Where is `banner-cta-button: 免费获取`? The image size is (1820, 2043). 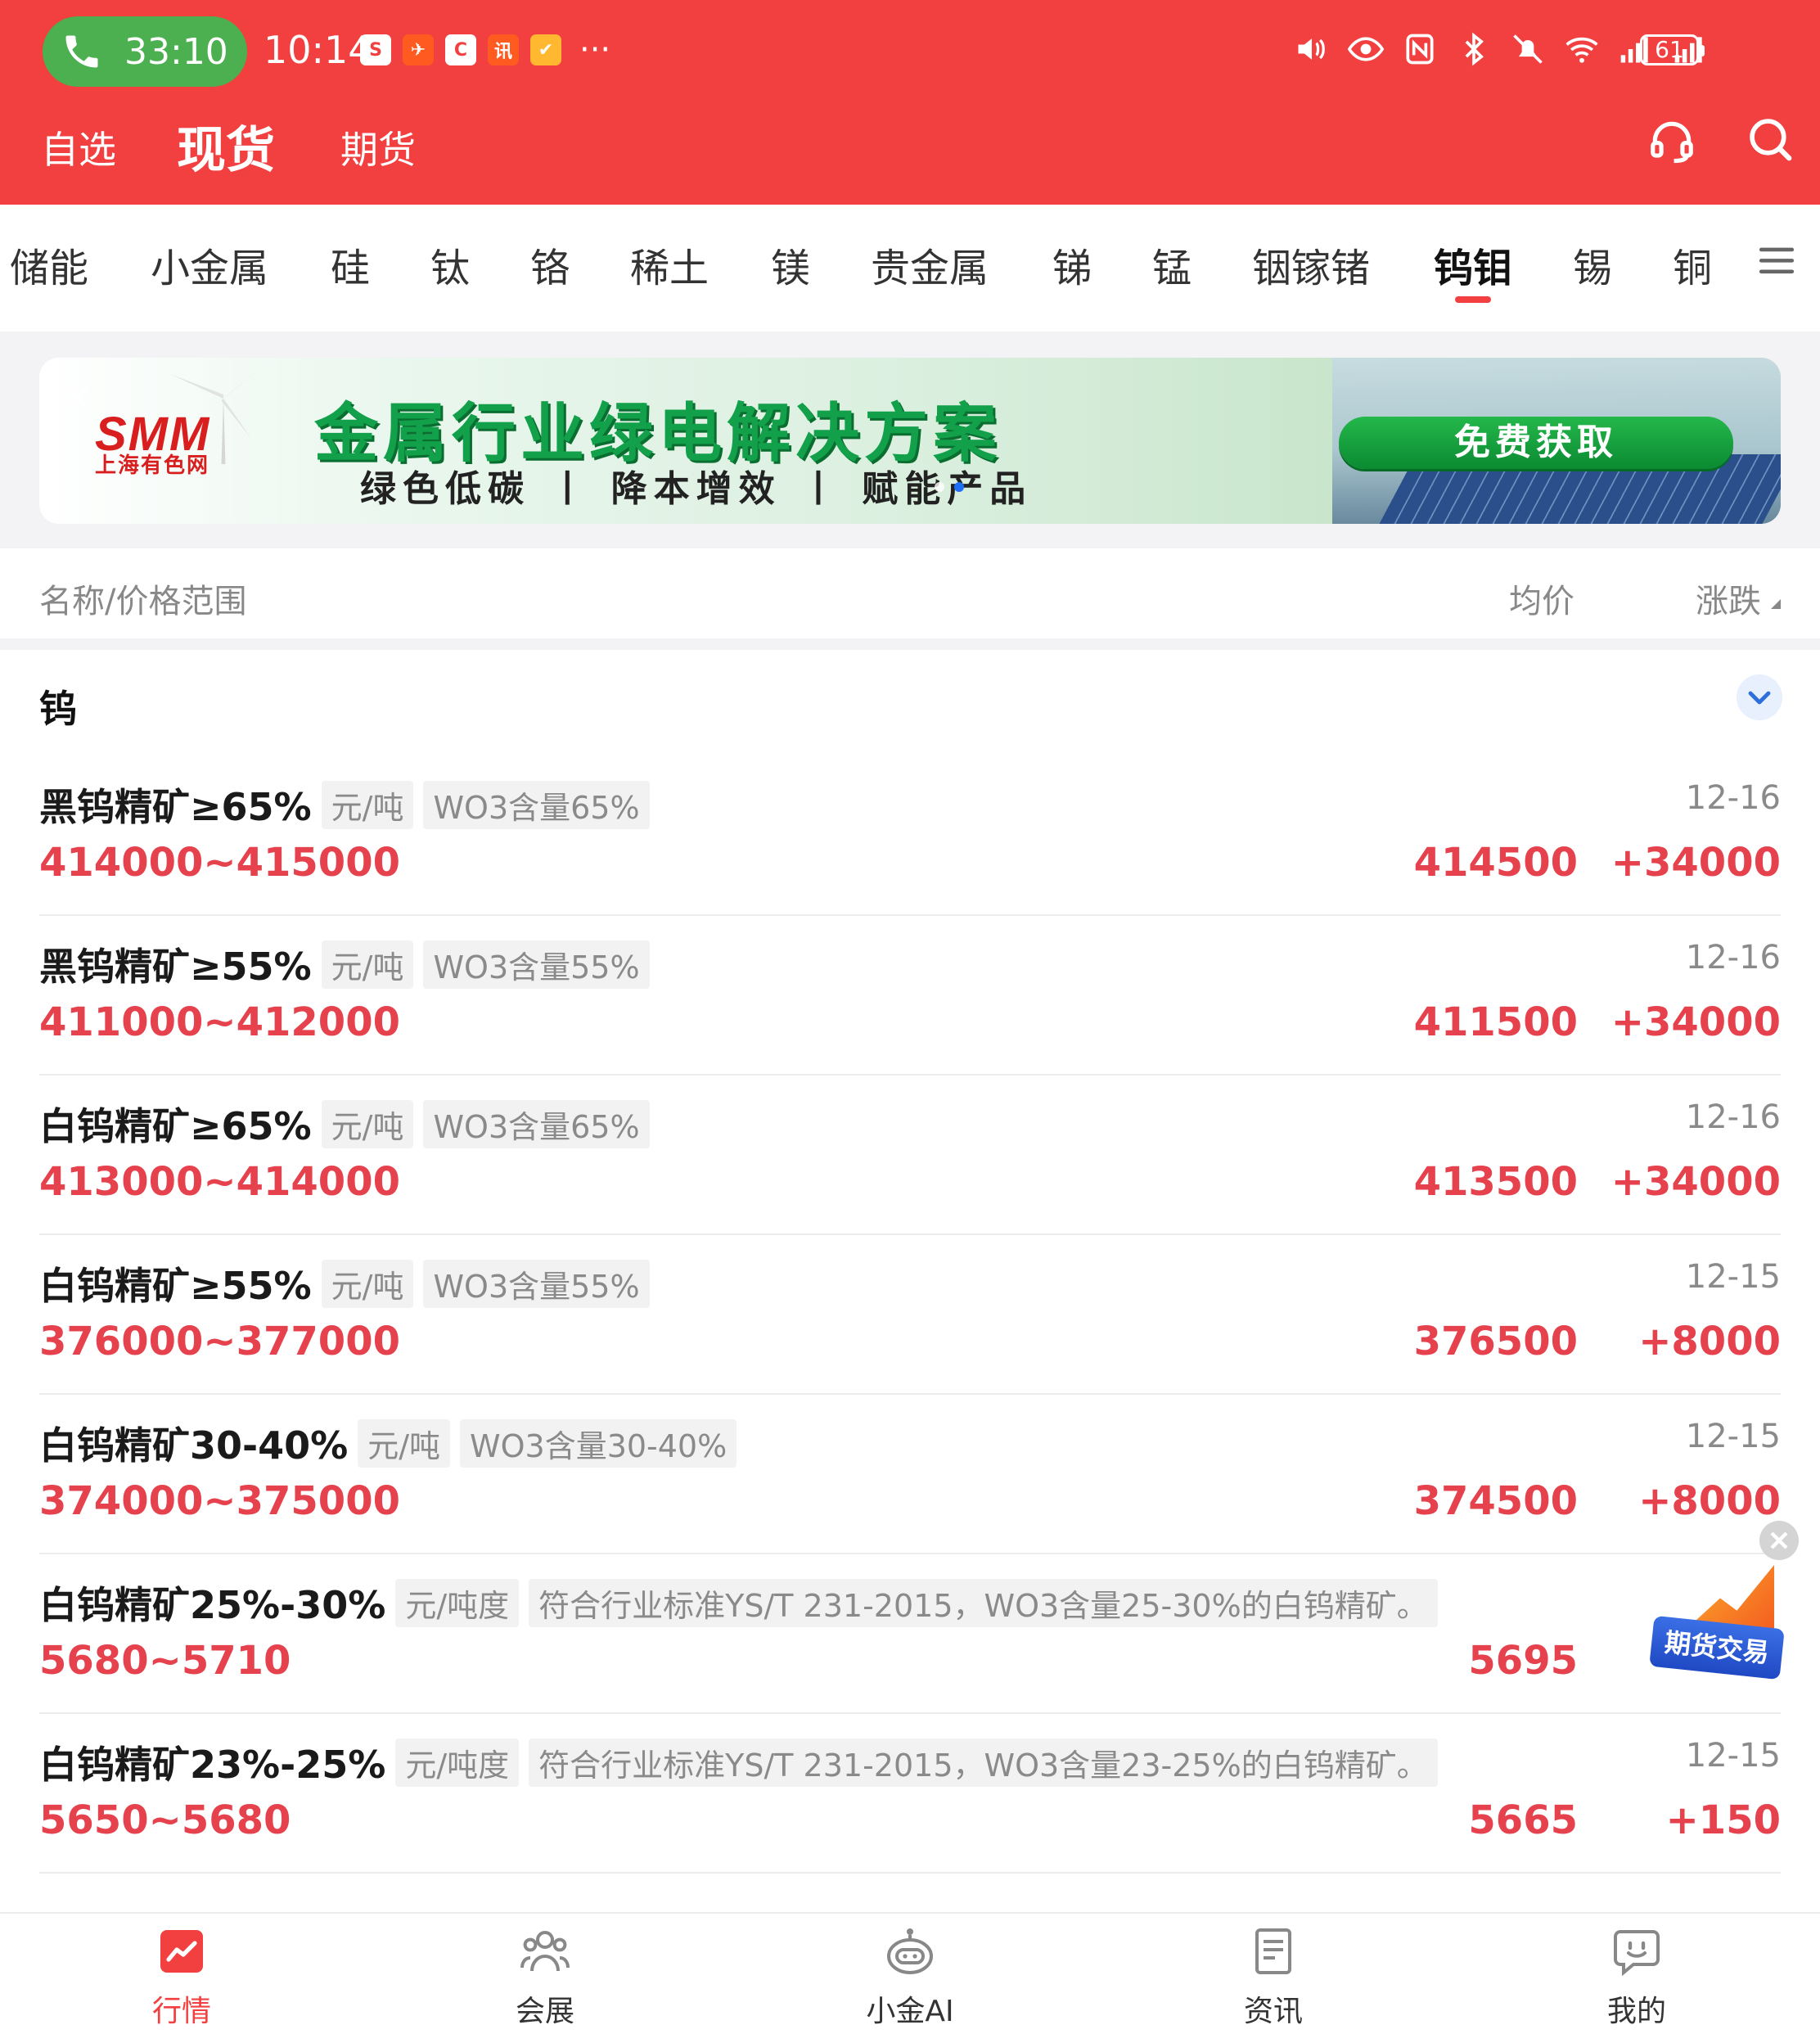
banner-cta-button: 免费获取 is located at coordinates (1536, 443).